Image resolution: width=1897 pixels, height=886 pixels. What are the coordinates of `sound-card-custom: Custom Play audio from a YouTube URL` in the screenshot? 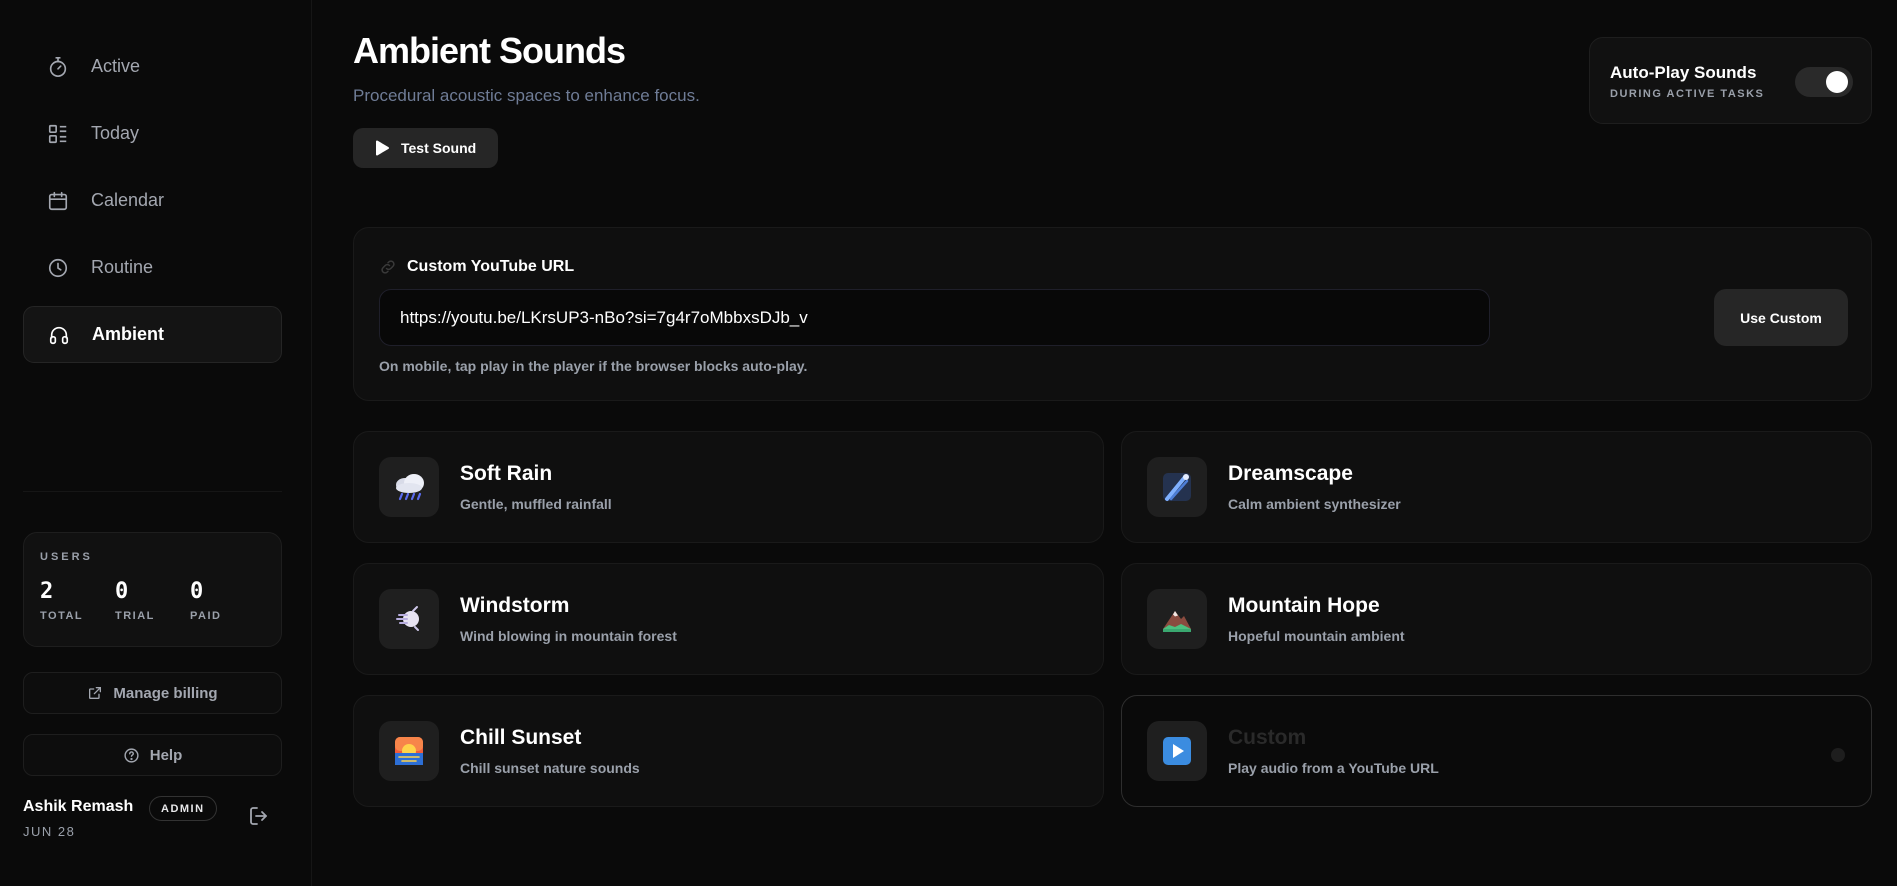 It's located at (1496, 751).